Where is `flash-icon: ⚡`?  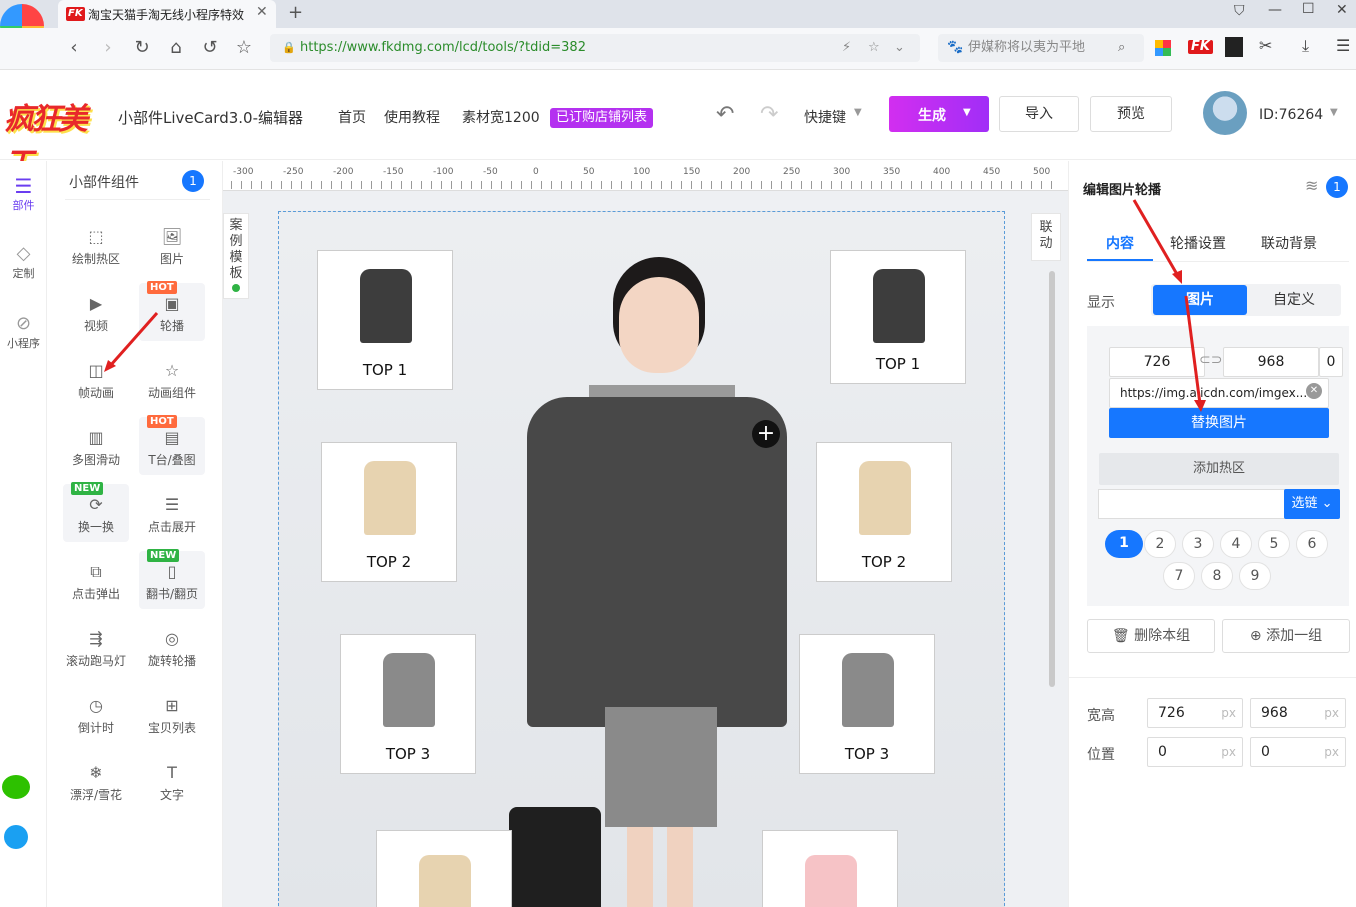
flash-icon: ⚡ is located at coordinates (846, 48).